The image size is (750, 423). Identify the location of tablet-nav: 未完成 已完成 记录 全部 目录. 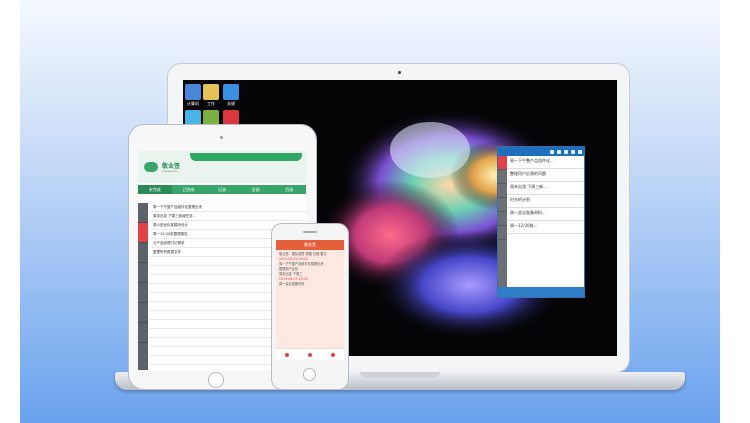
(222, 189).